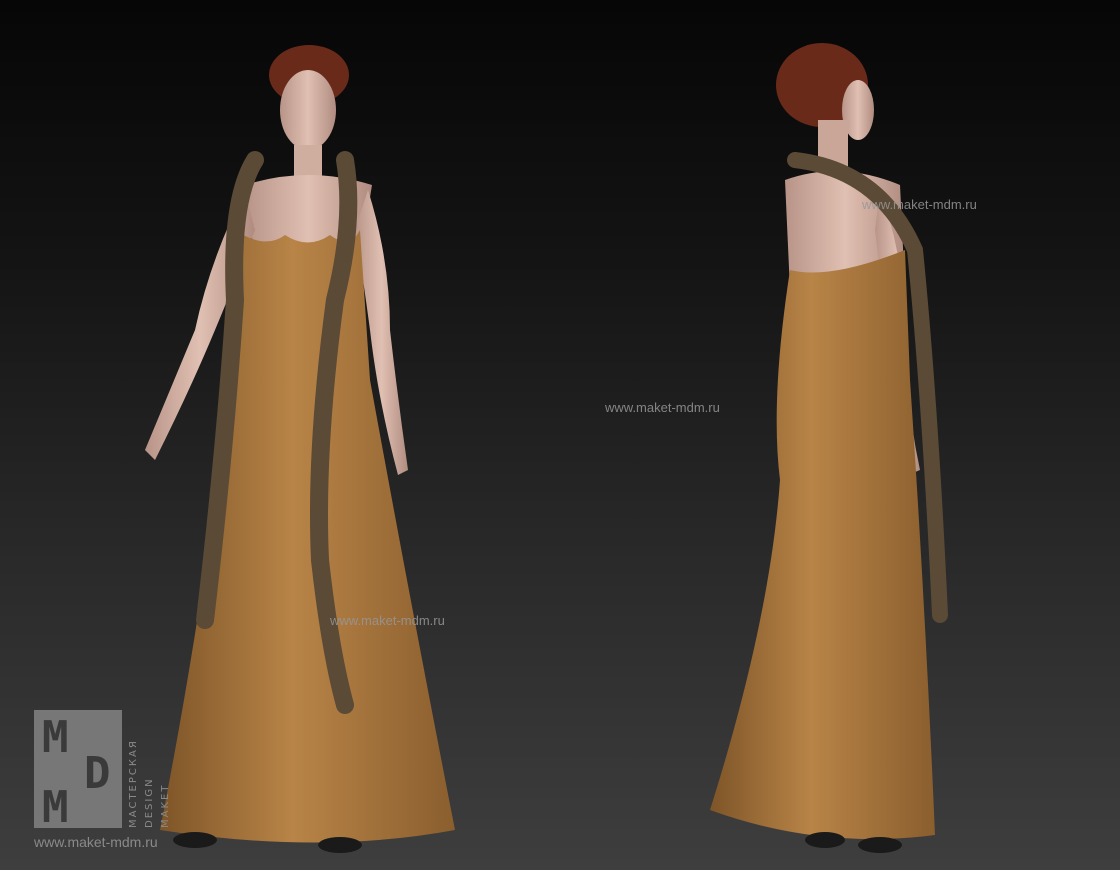  I want to click on logo-text-design: DESIGN, so click(149, 802).